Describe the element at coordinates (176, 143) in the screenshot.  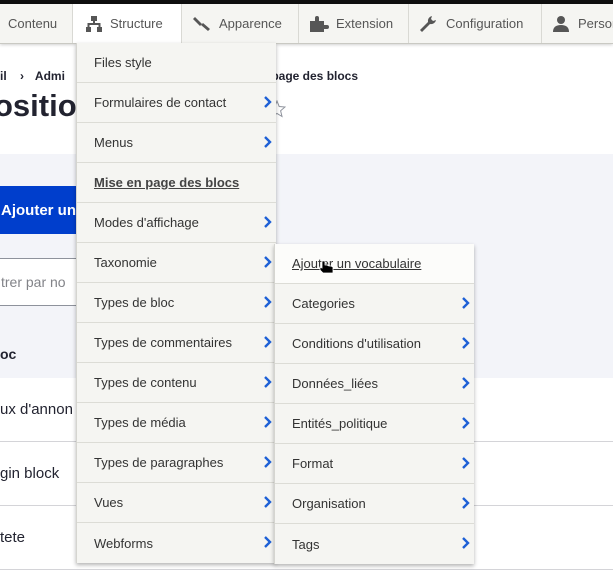
I see `menu-item-menus: Menus` at that location.